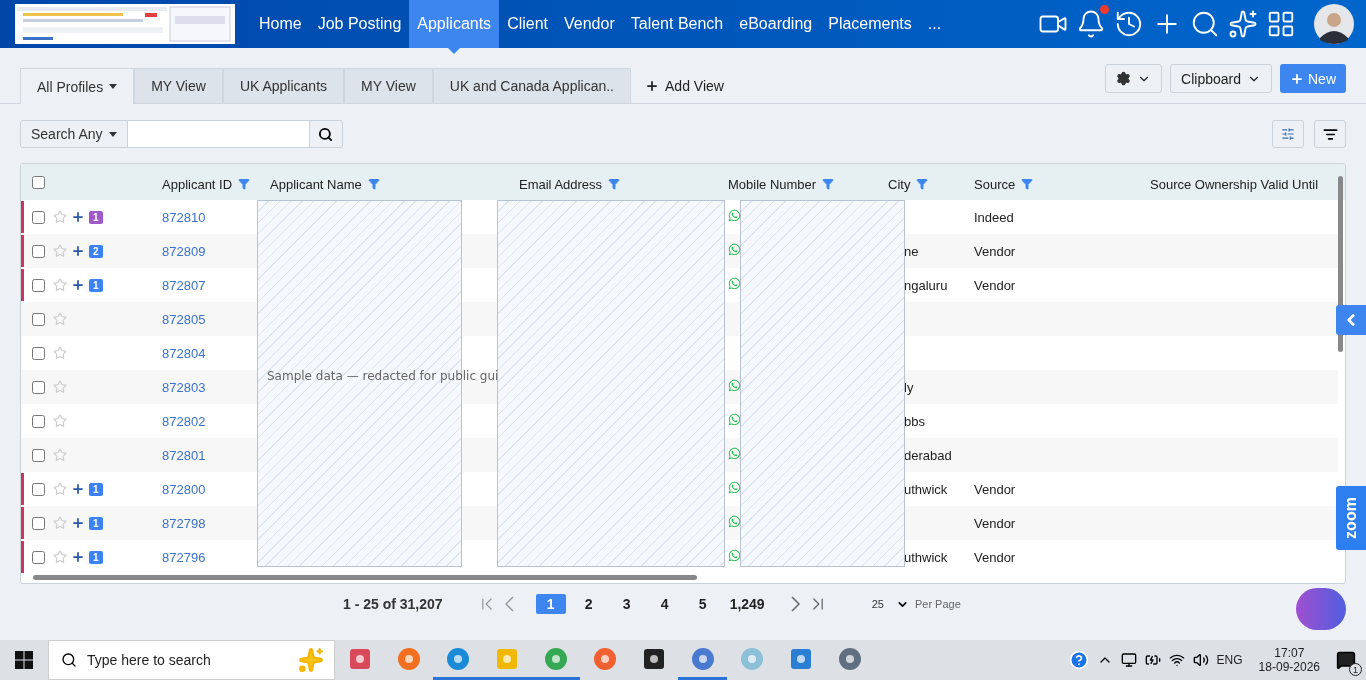 The height and width of the screenshot is (680, 1366). Describe the element at coordinates (184, 251) in the screenshot. I see `applicant-id-link: 872809` at that location.